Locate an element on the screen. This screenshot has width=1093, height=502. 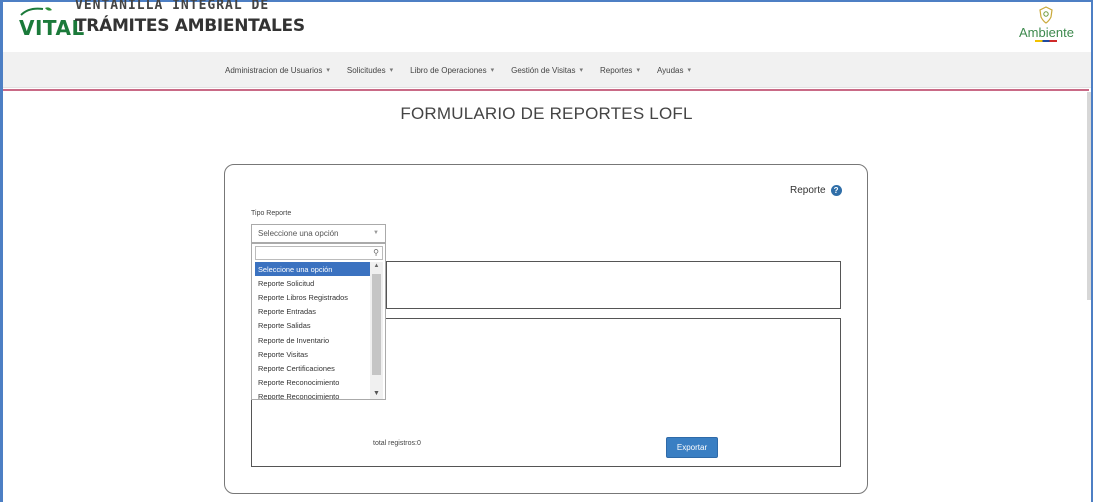
scroll-up-icon: ▲ is located at coordinates (376, 266).